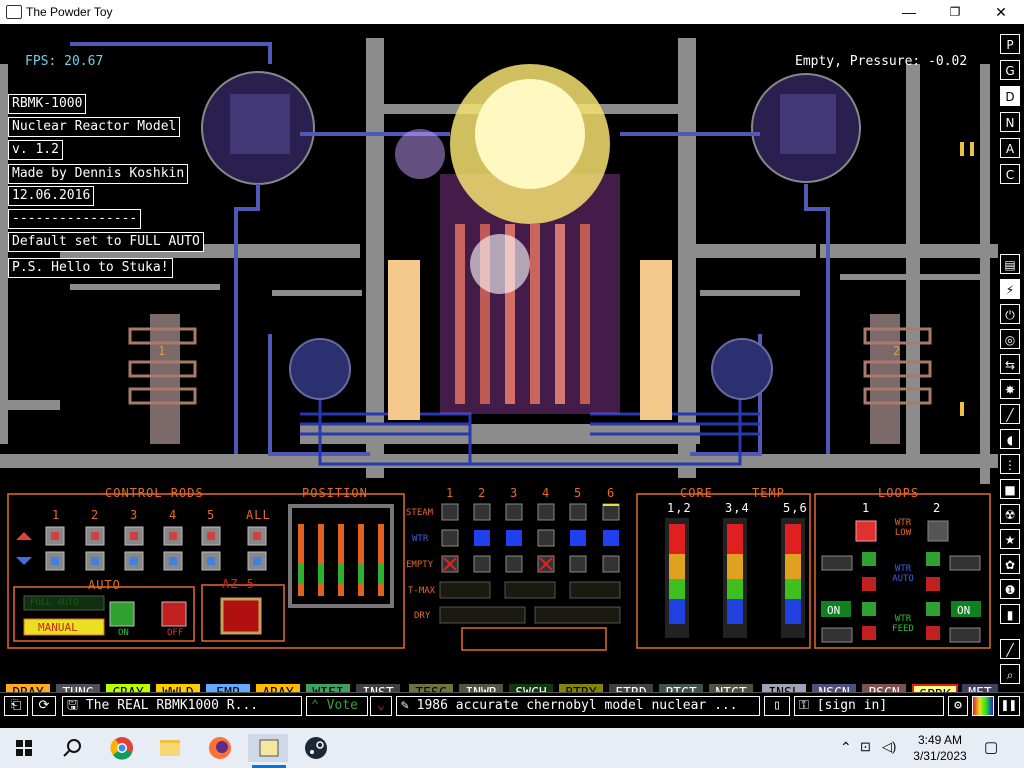 This screenshot has height=768, width=1024. What do you see at coordinates (328, 688) in the screenshot?
I see `element-wifi: WIFI` at bounding box center [328, 688].